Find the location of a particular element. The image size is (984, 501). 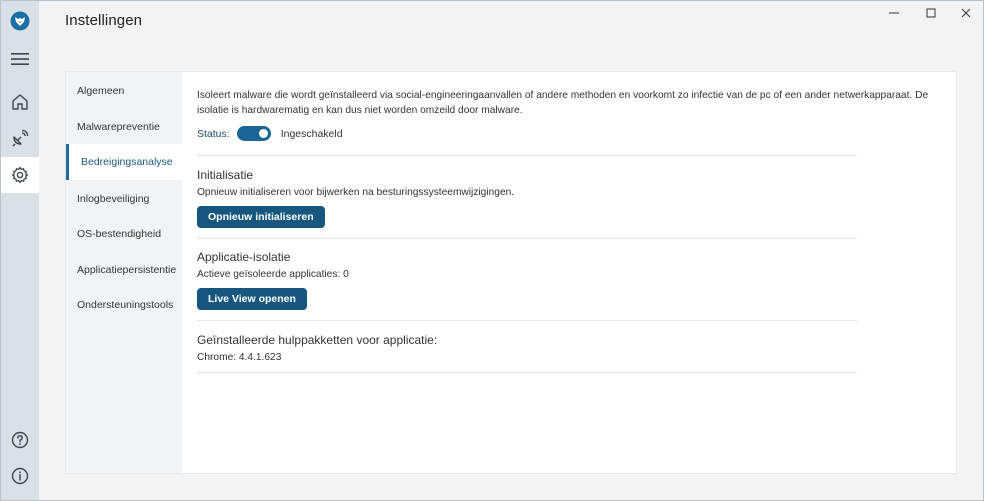

reinitialize-button: Opnieuw initialiseren is located at coordinates (261, 217).